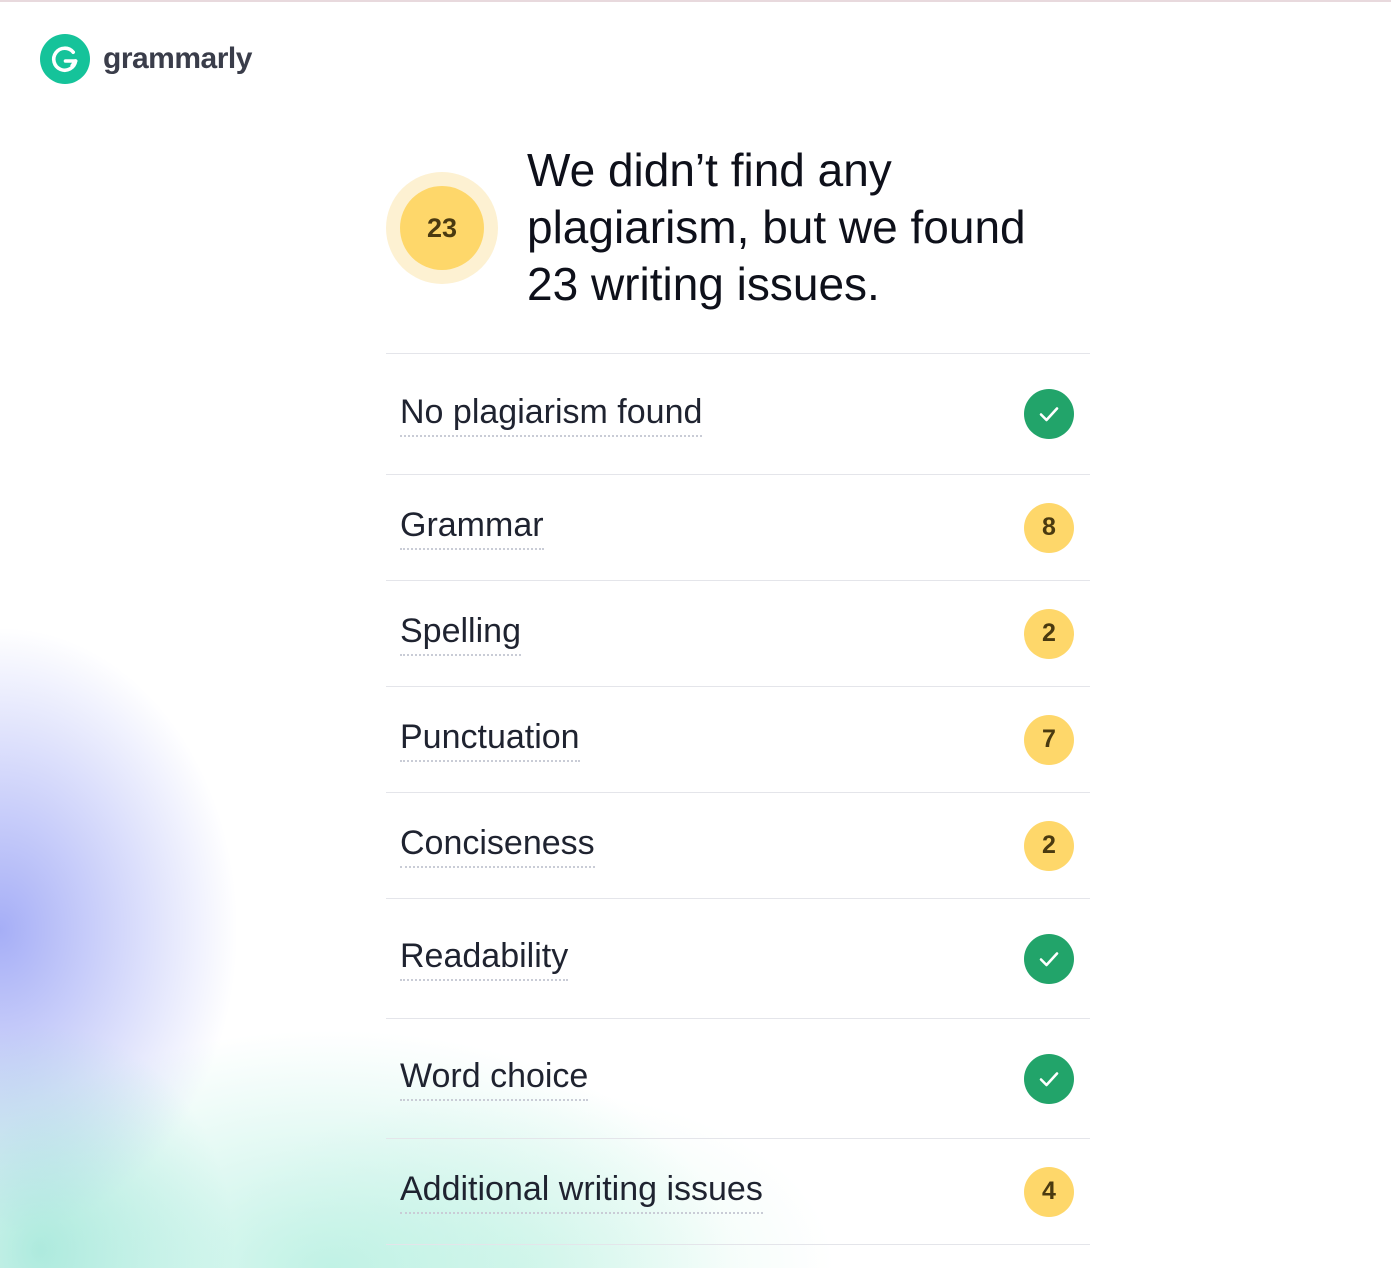 The image size is (1391, 1268). I want to click on check-row-spelling: Spelling 2, so click(738, 633).